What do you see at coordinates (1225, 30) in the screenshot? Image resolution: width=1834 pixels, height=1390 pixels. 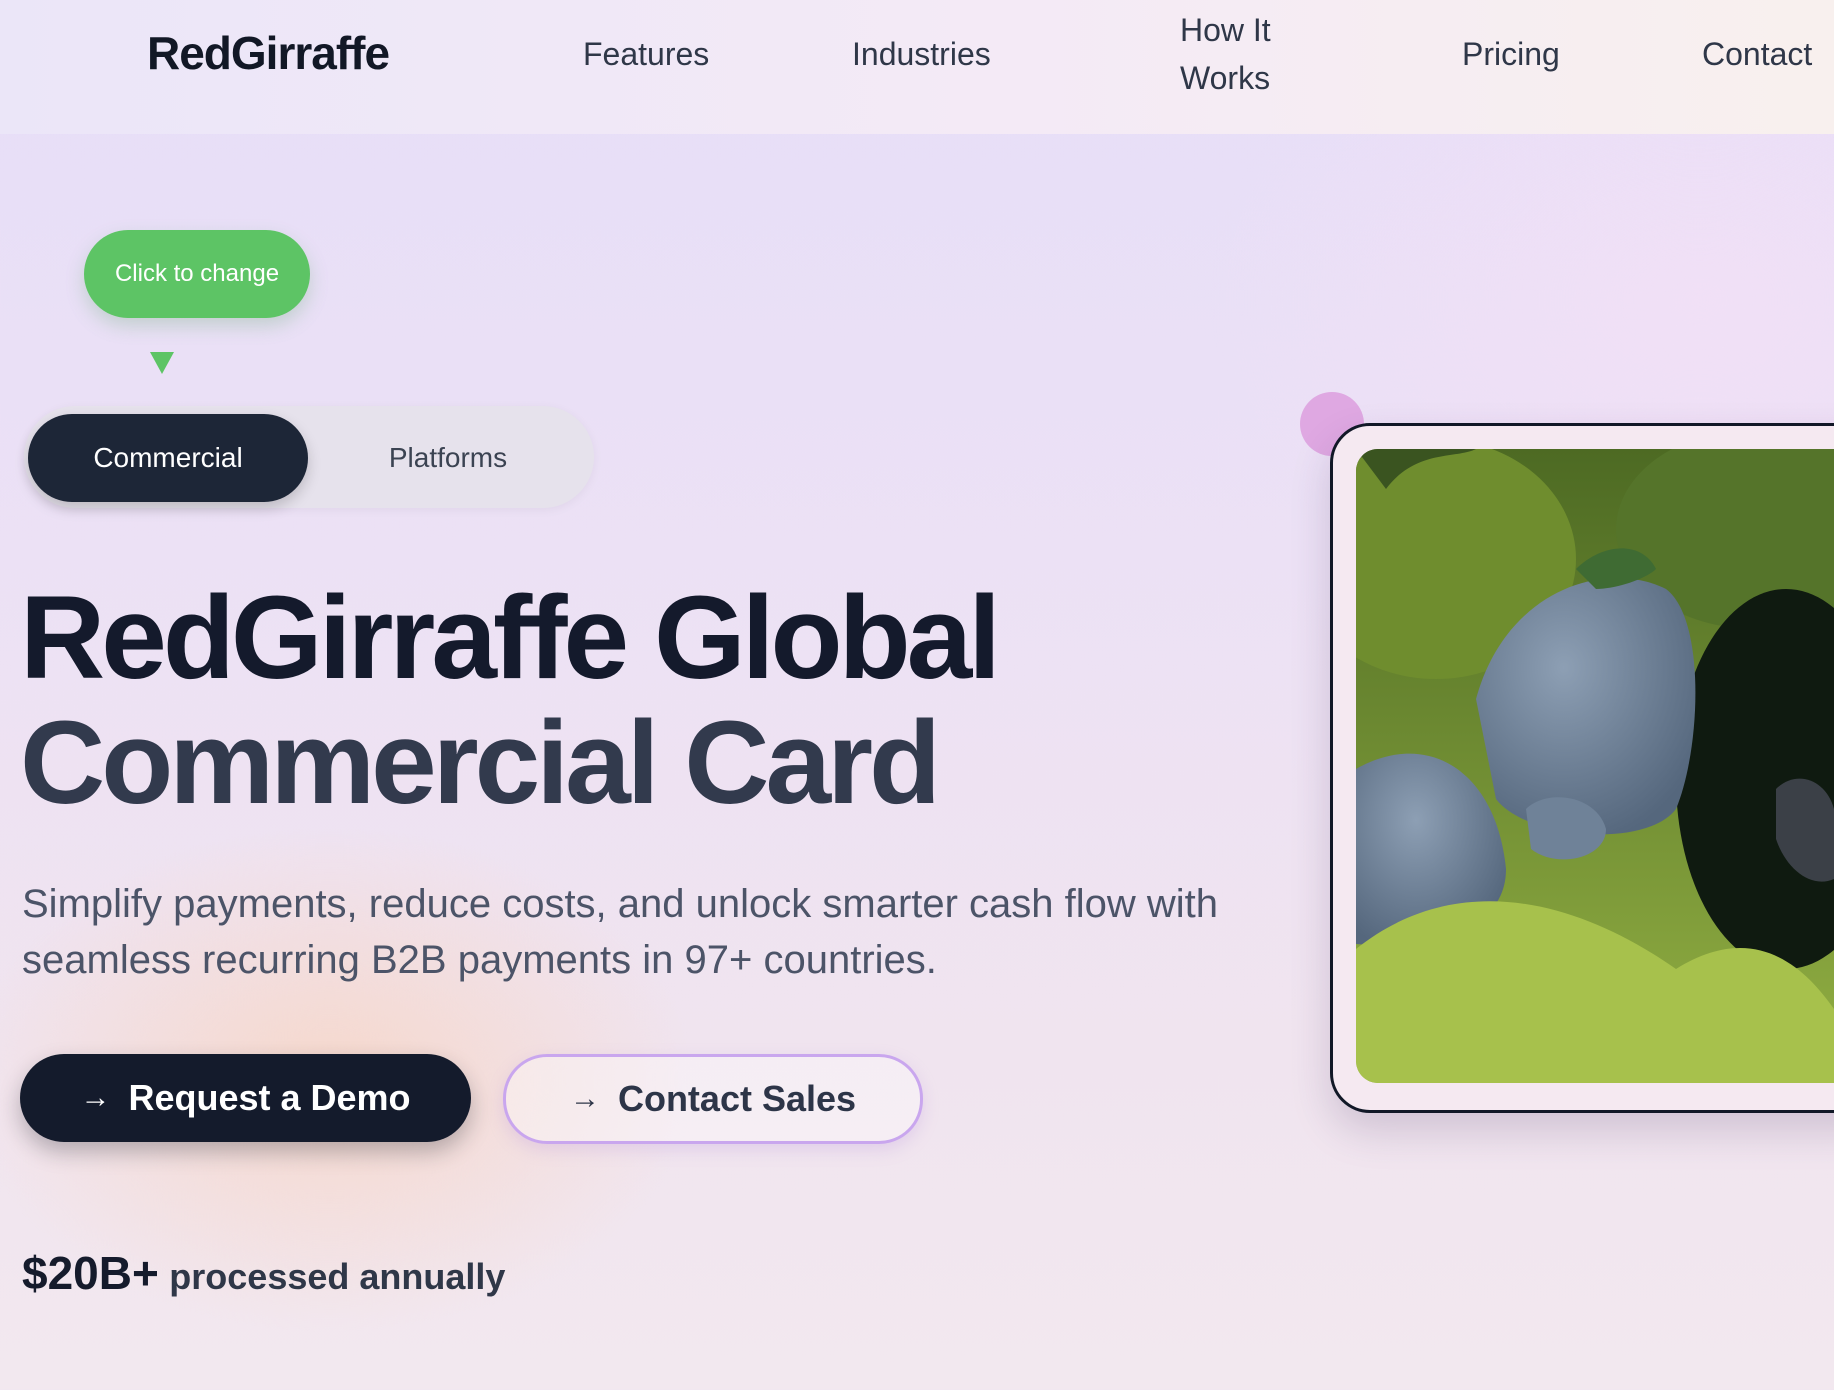 I see `nav-link-how-it-works-line1: How It` at bounding box center [1225, 30].